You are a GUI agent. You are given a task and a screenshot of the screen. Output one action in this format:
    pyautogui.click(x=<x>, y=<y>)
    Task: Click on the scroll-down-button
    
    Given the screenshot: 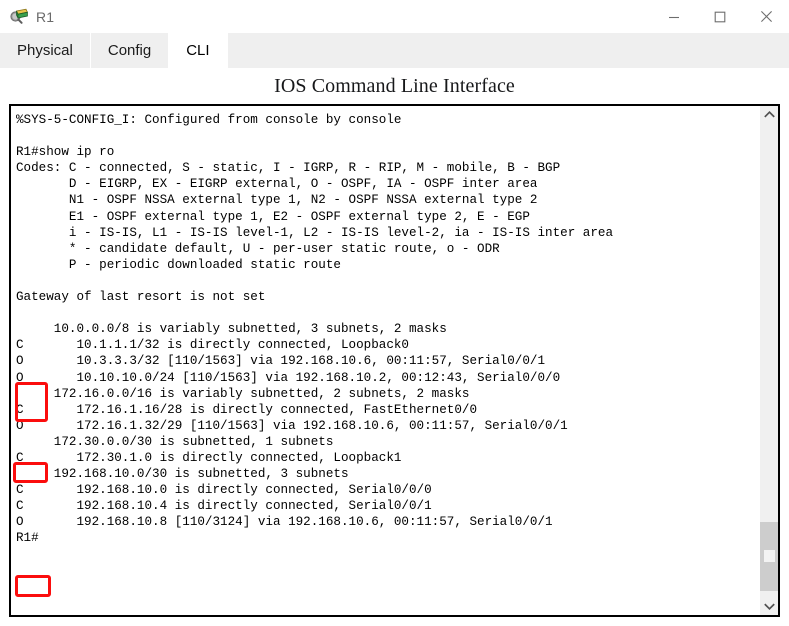 What is the action you would take?
    pyautogui.click(x=769, y=606)
    